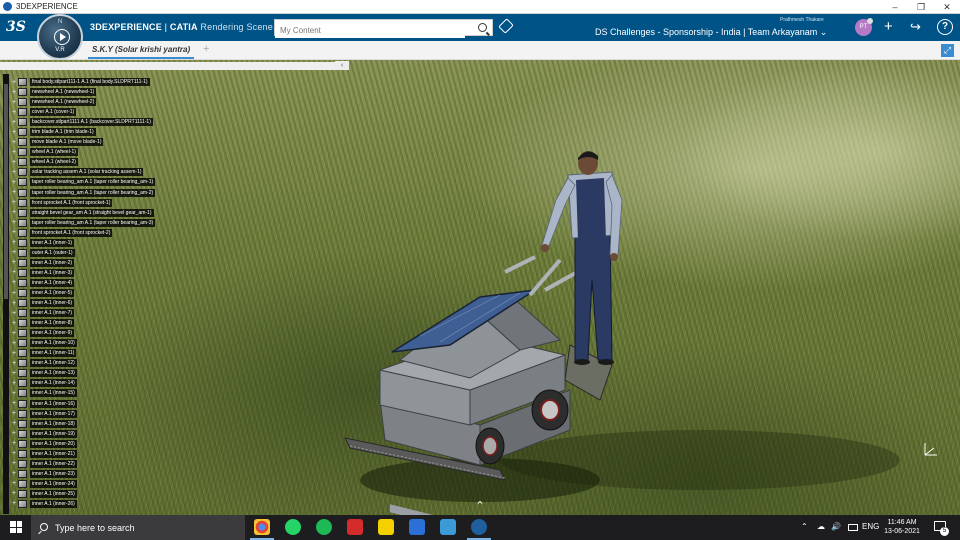 The image size is (960, 540). Describe the element at coordinates (174, 66) in the screenshot. I see `tree-panel-header` at that location.